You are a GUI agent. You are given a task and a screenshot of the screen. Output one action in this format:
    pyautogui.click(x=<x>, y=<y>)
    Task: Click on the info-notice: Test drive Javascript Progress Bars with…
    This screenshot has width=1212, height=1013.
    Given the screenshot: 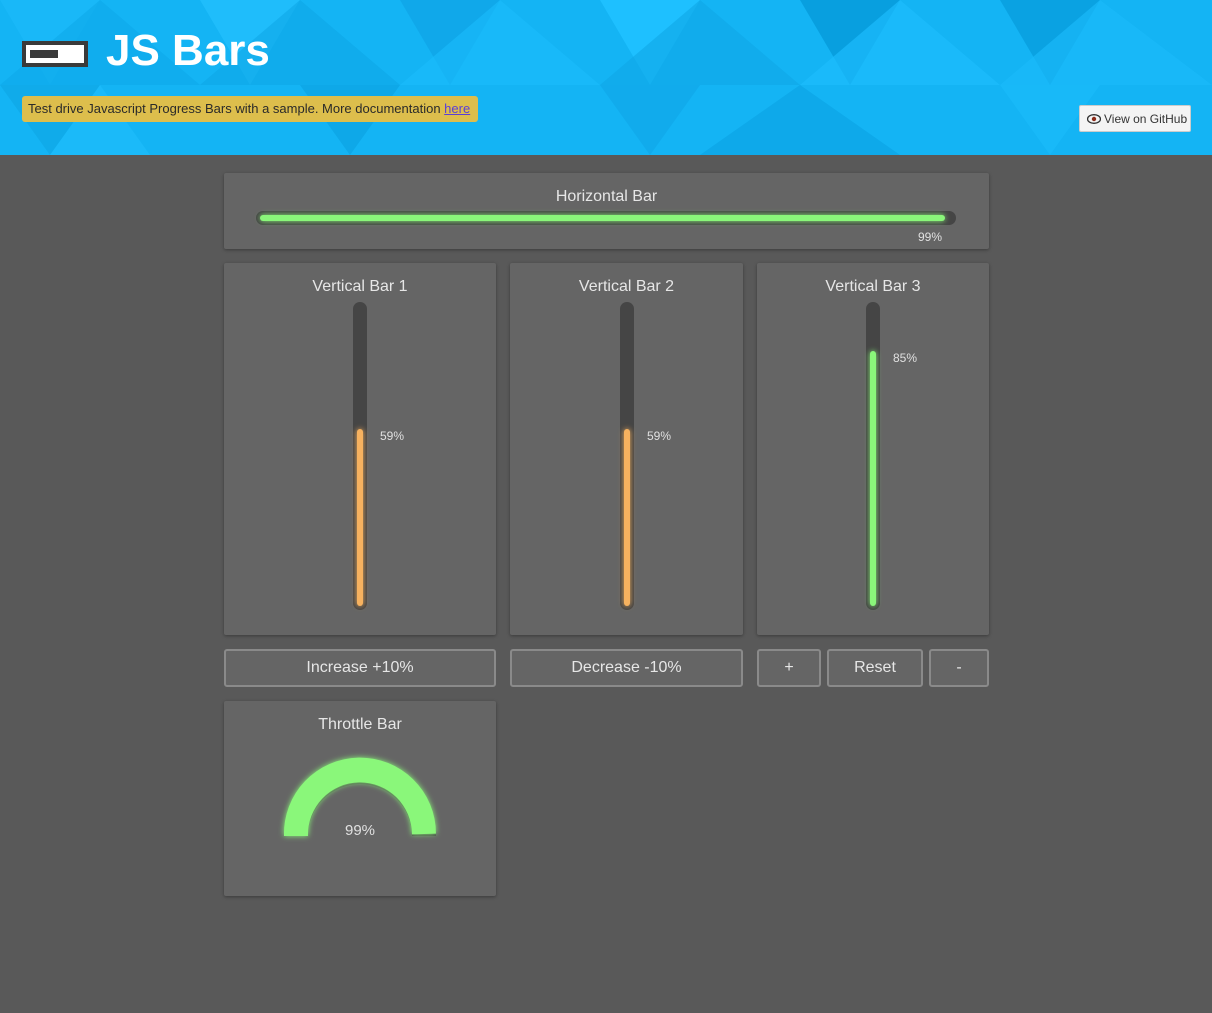 What is the action you would take?
    pyautogui.click(x=250, y=109)
    